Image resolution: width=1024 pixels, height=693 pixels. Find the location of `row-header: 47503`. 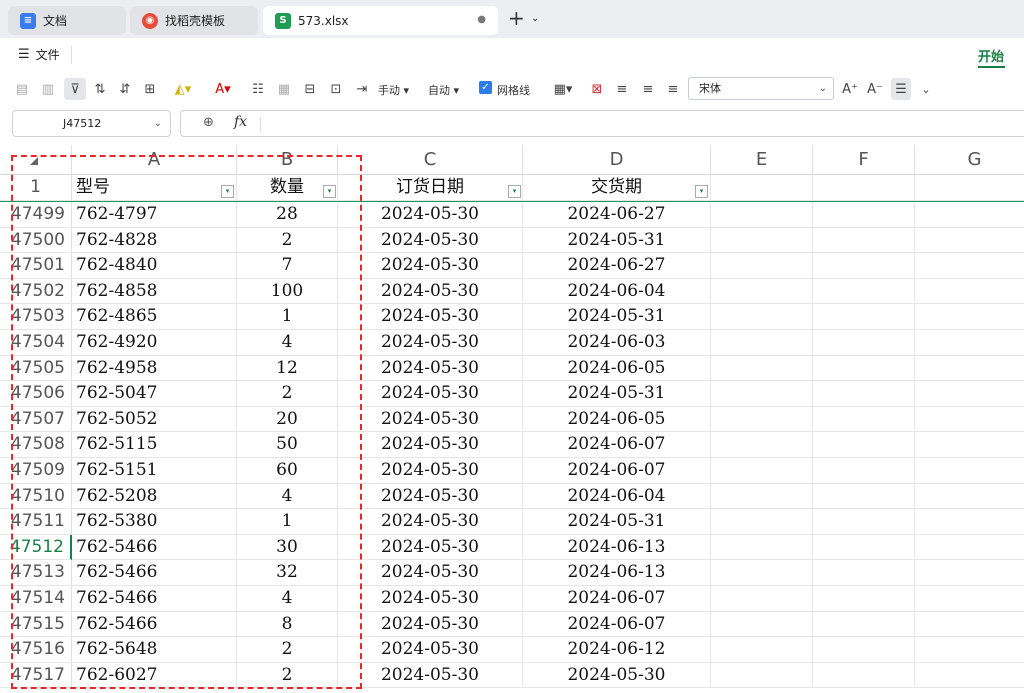

row-header: 47503 is located at coordinates (36, 317).